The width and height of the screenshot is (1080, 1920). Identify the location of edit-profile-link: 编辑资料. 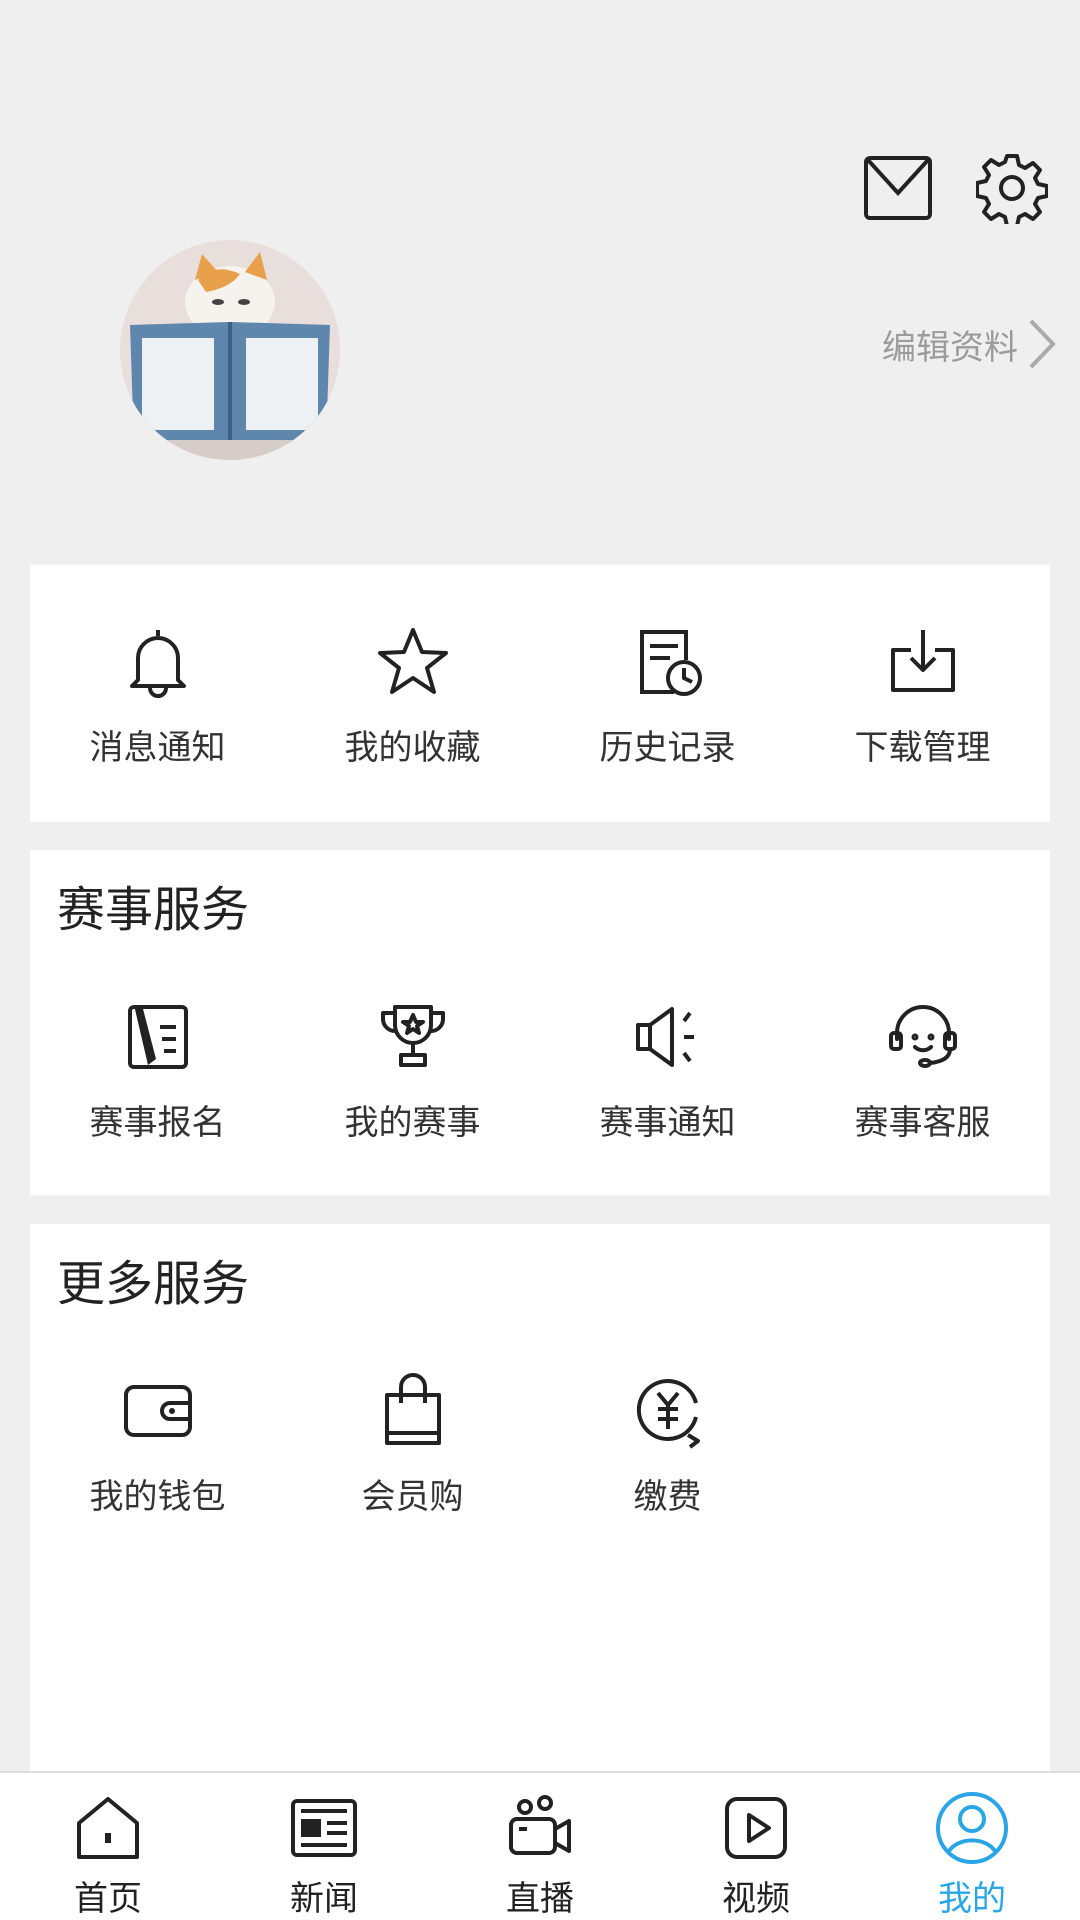
(969, 344).